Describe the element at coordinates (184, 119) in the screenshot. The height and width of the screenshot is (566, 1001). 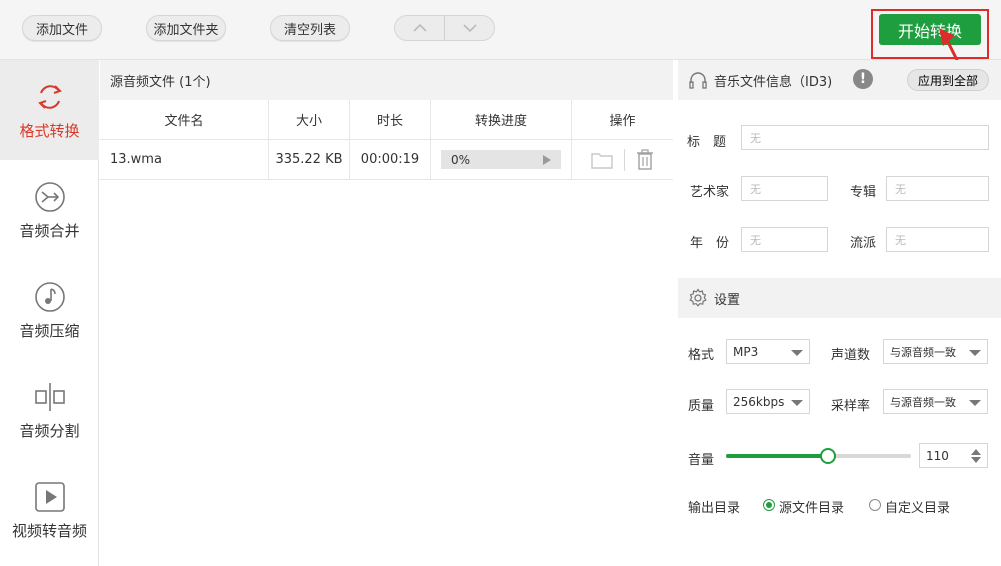
I see `column-header: 文件名` at that location.